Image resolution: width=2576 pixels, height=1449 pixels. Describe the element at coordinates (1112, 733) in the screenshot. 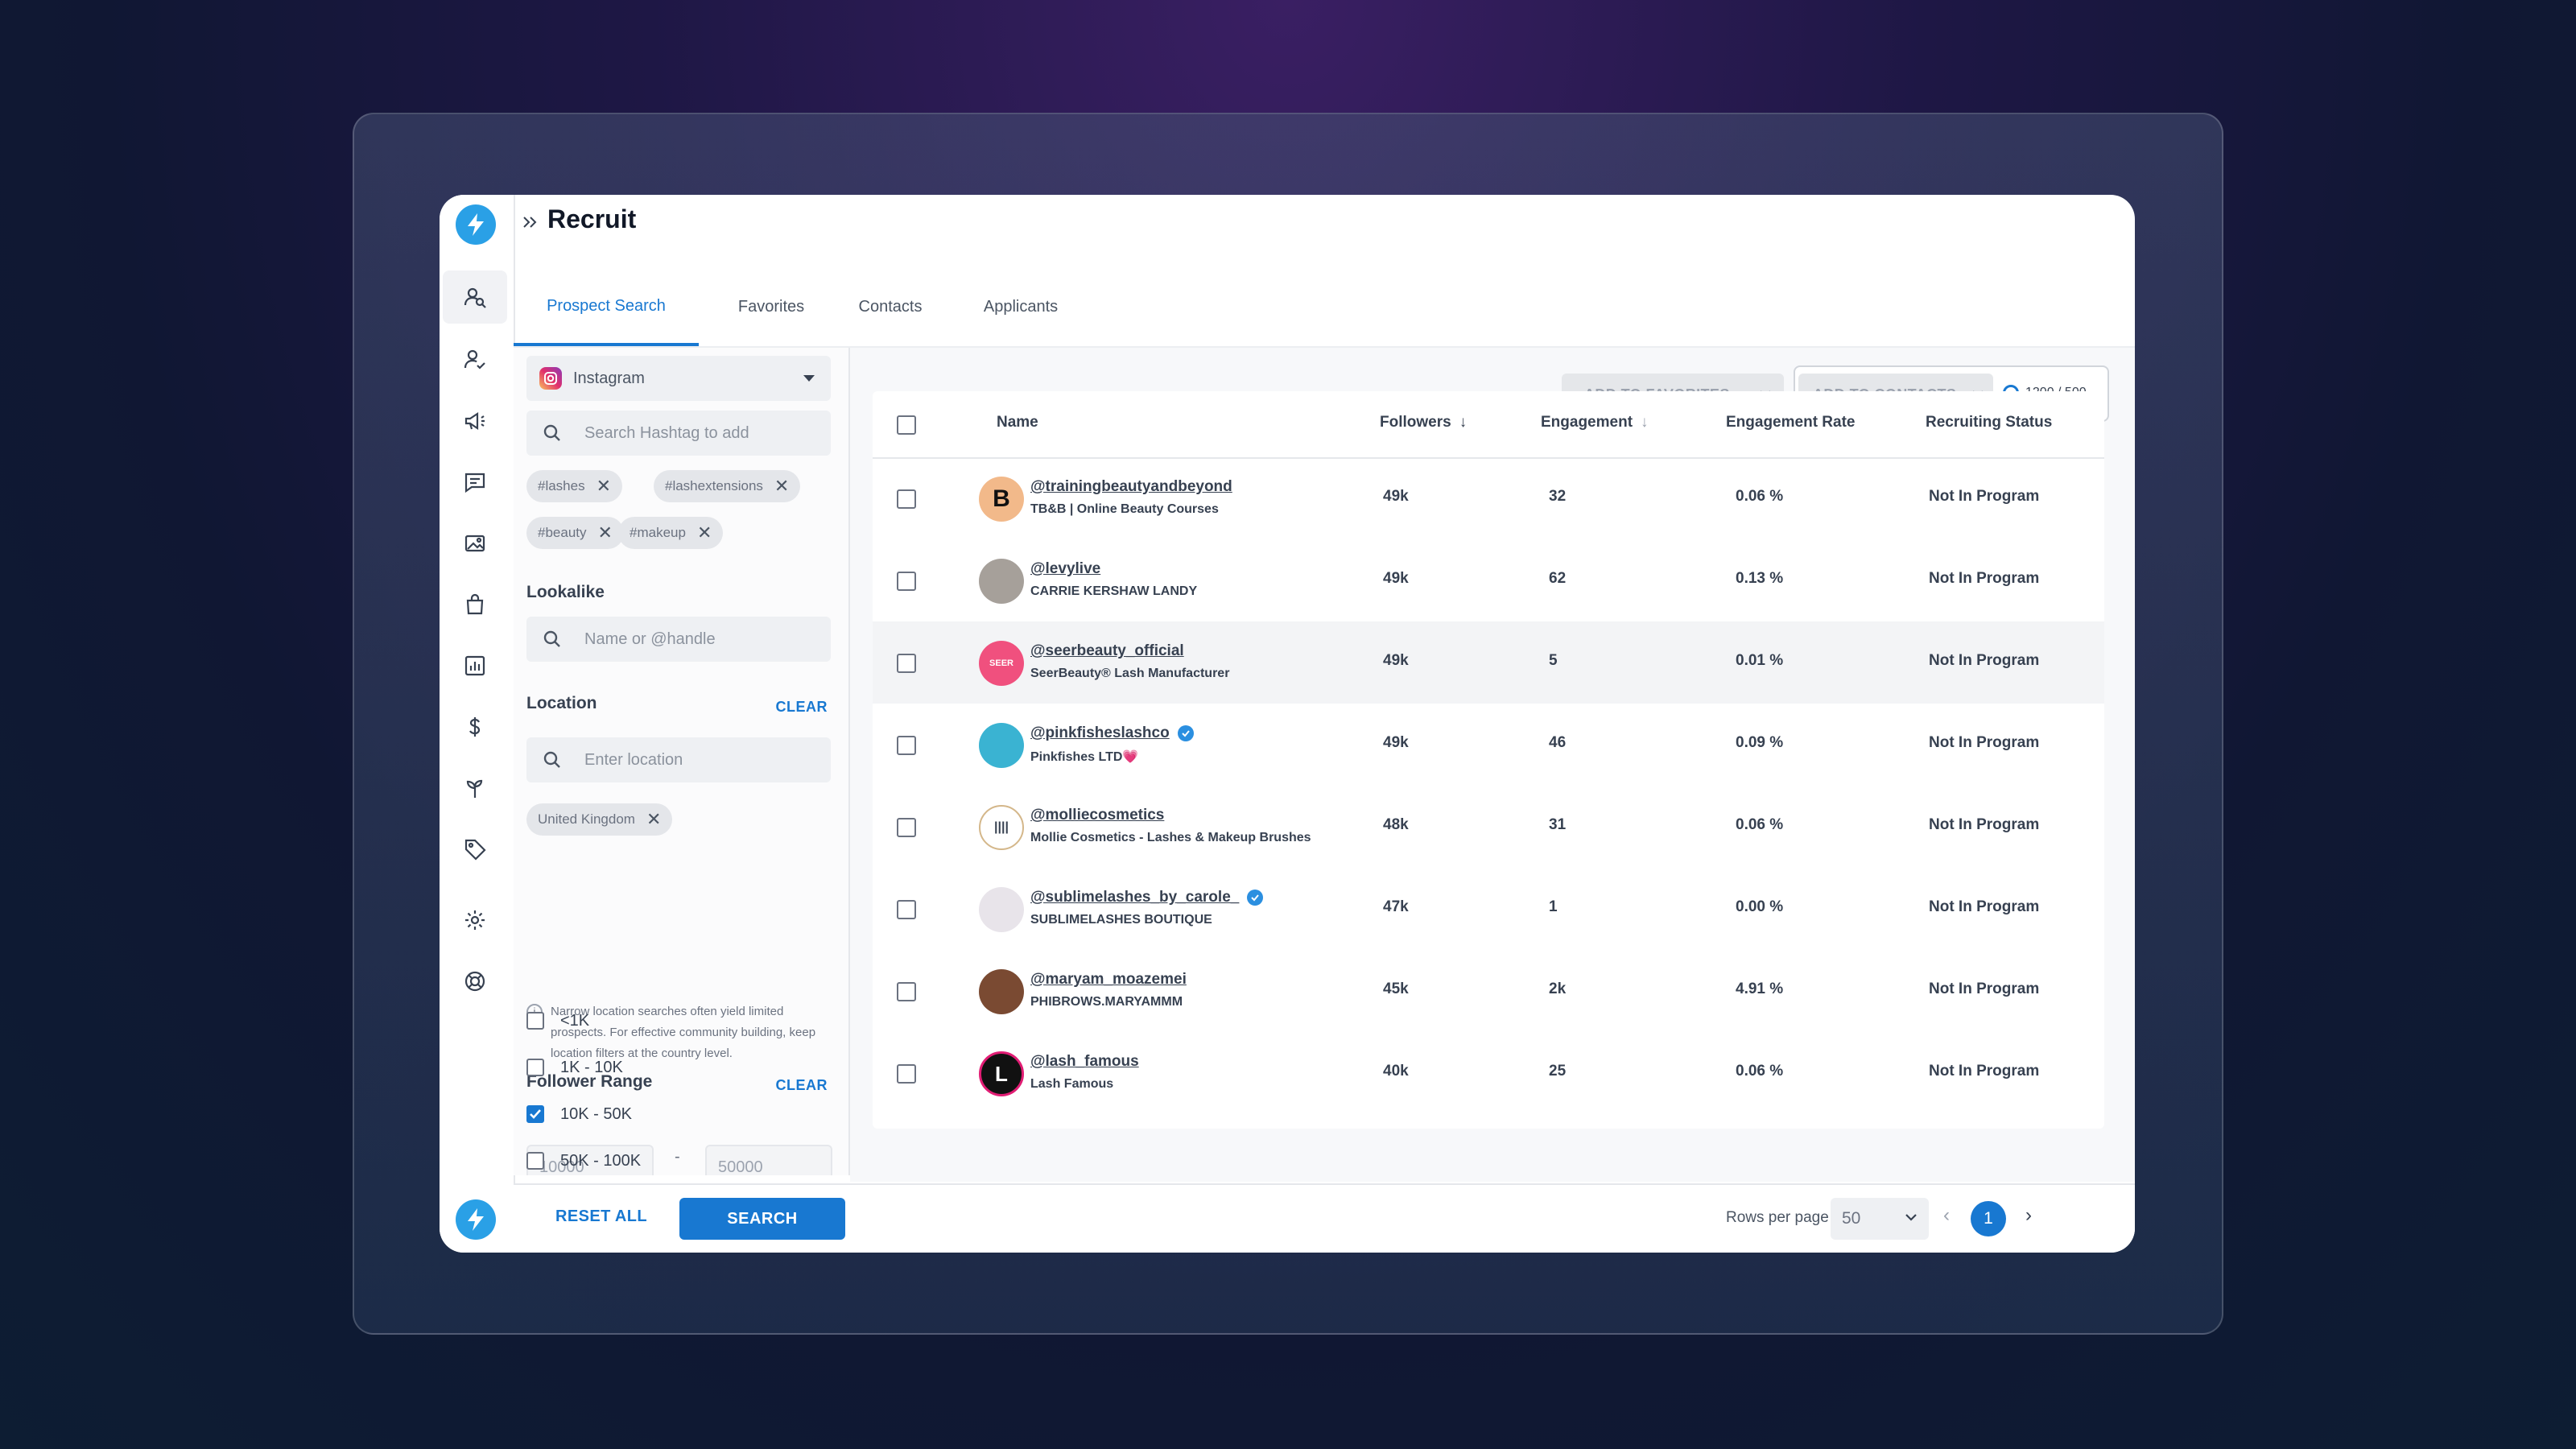

I see `profile-handle-link: @pinkfisheslashco` at that location.